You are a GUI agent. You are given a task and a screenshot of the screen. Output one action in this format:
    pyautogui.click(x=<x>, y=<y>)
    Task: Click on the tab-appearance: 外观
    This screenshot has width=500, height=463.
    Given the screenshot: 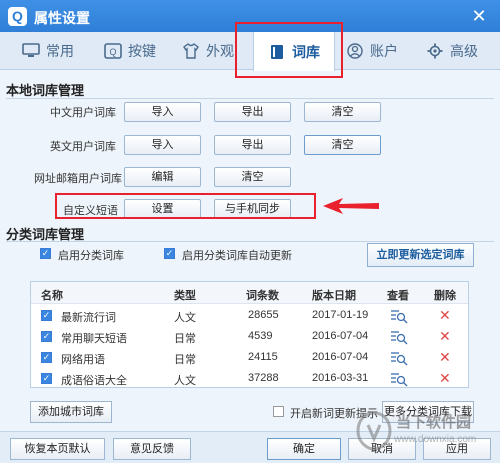 What is the action you would take?
    pyautogui.click(x=208, y=51)
    